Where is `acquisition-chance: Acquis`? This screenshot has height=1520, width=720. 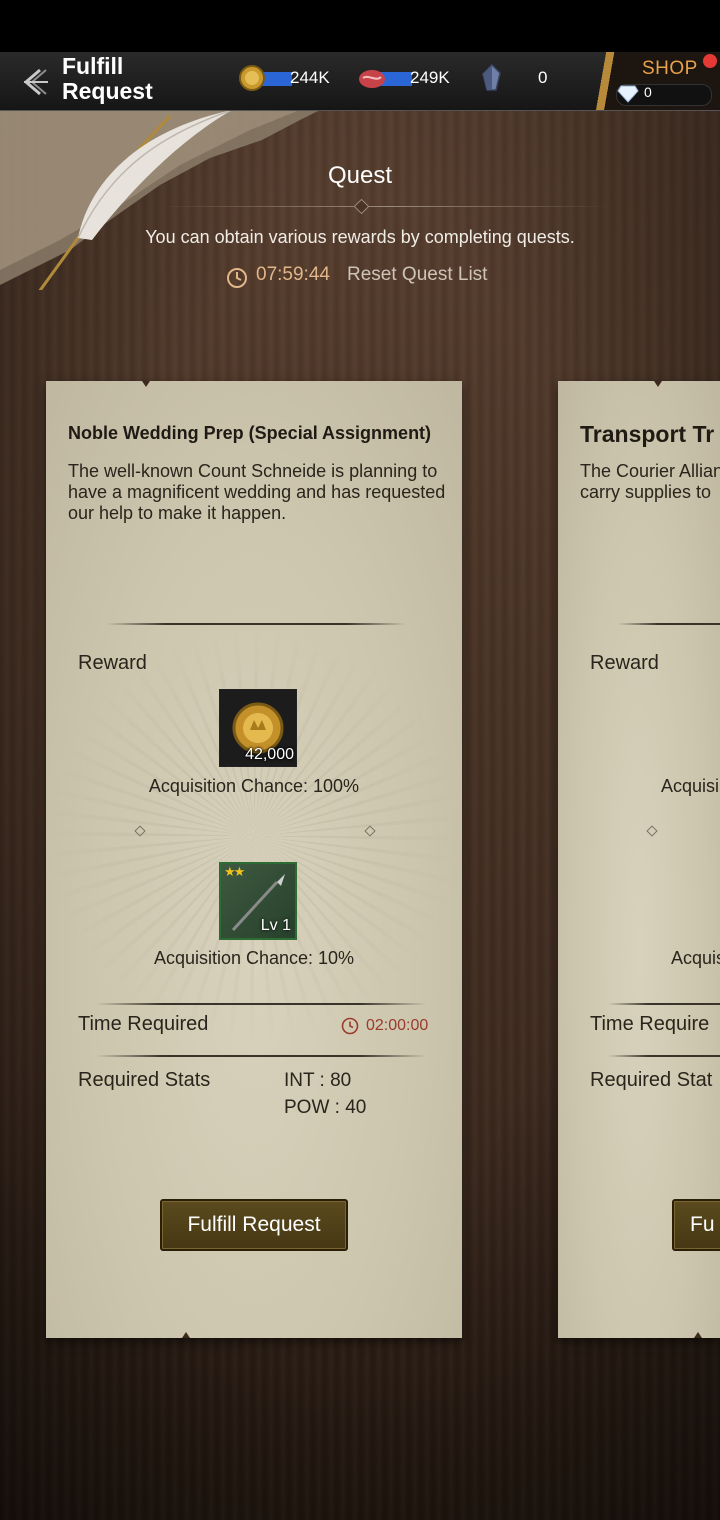 acquisition-chance: Acquis is located at coordinates (695, 958).